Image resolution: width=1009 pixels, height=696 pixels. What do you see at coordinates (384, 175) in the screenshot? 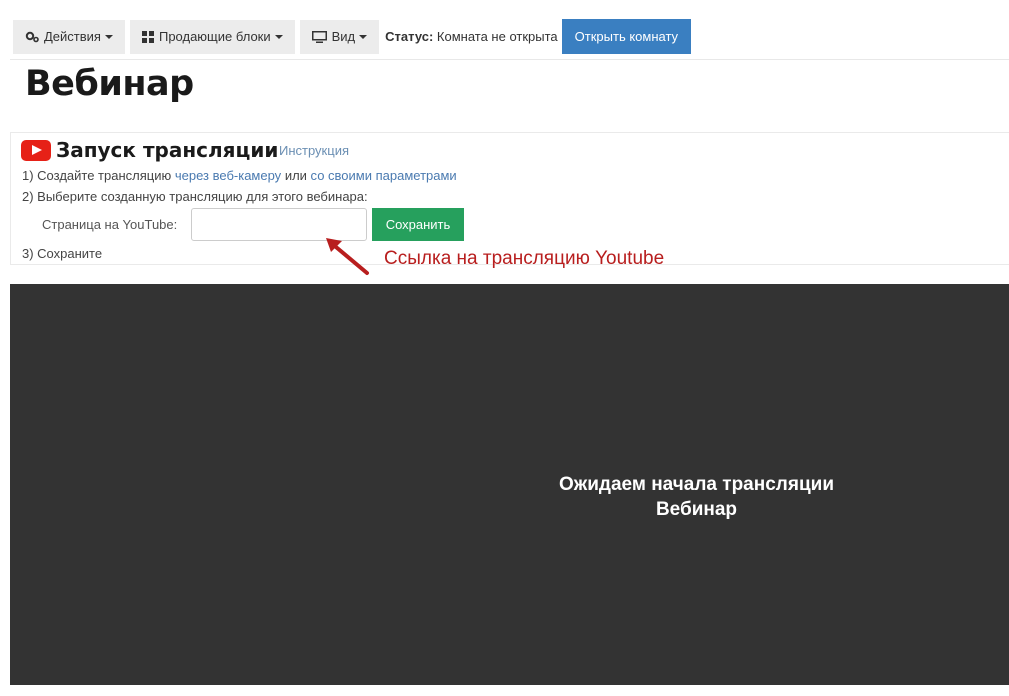
I see `custom-params-link: со своими параметрами` at bounding box center [384, 175].